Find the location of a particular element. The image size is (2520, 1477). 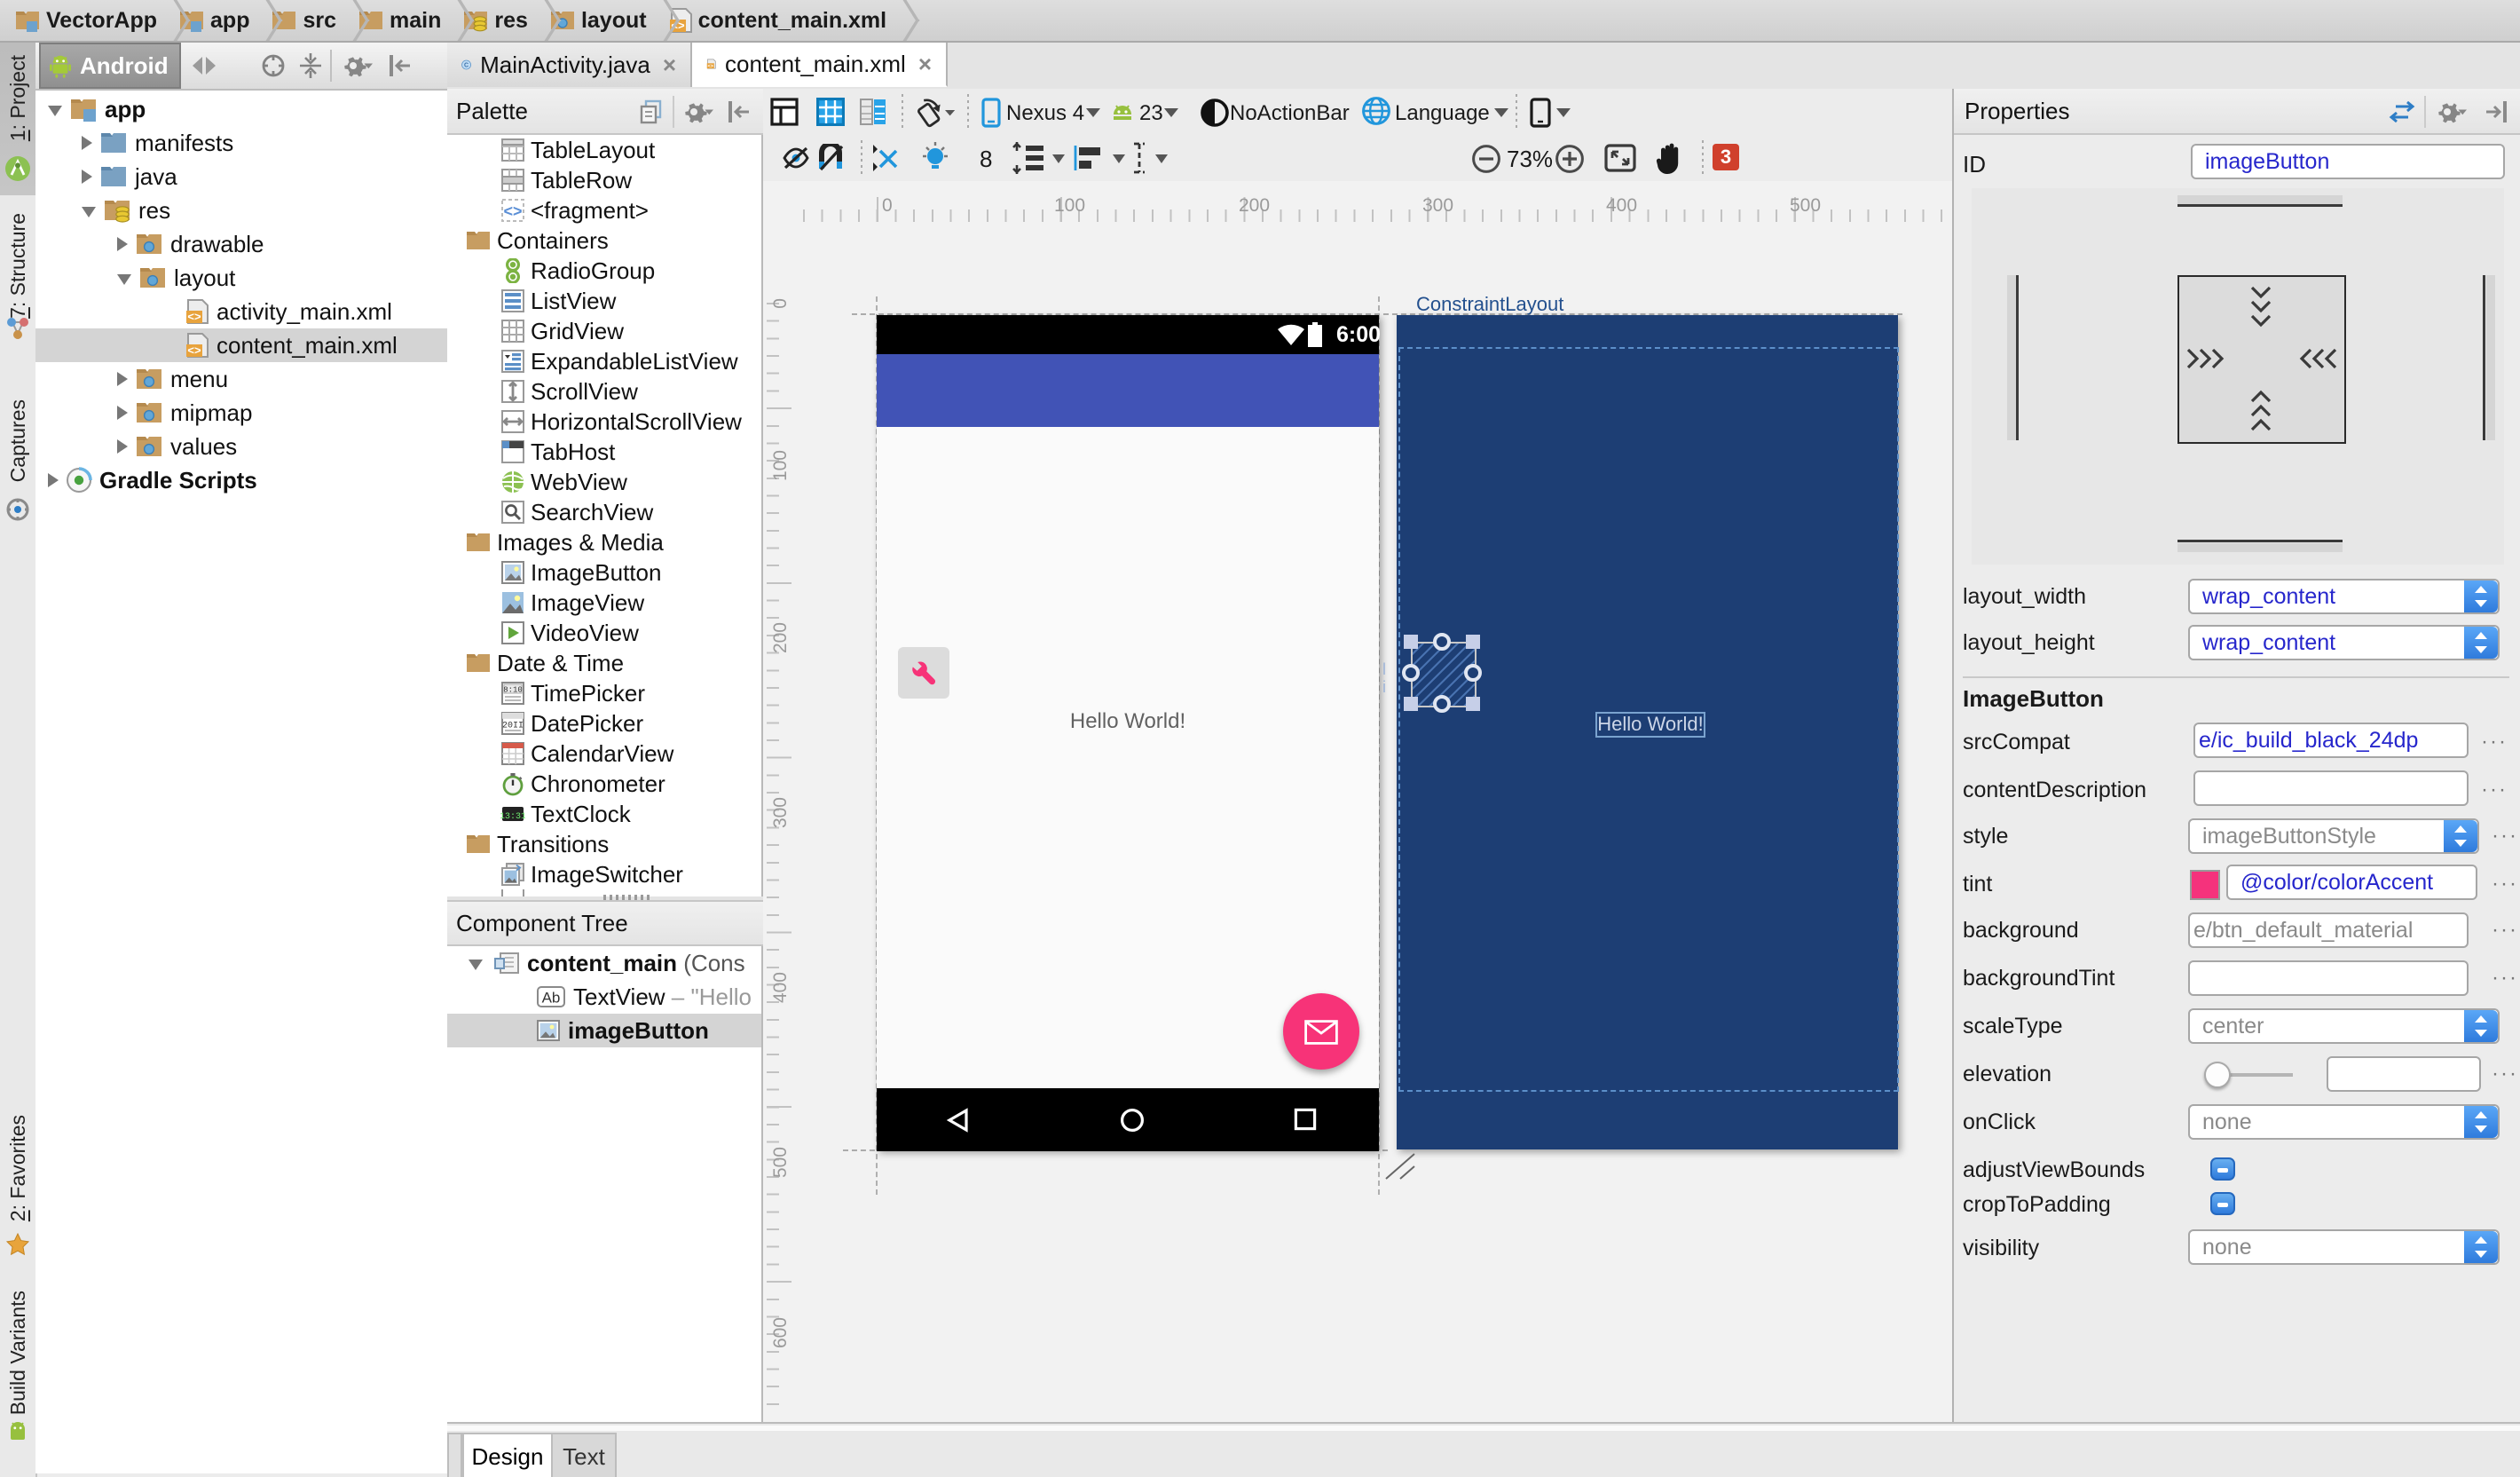

svg-text: 8:10 is located at coordinates (513, 690).